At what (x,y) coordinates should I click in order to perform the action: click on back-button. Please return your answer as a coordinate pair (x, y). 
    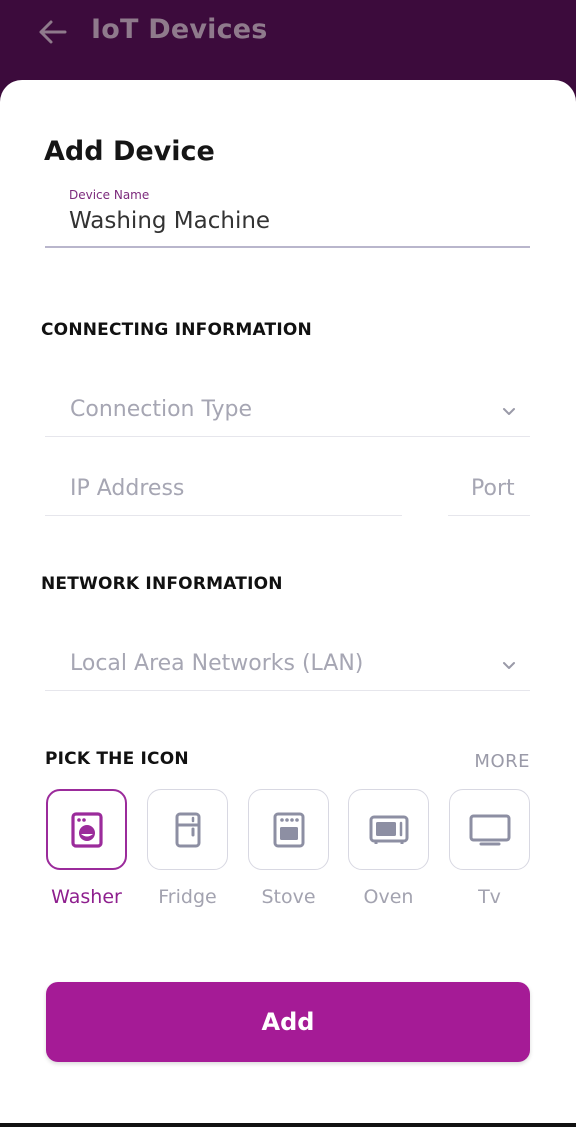
    Looking at the image, I should click on (52, 32).